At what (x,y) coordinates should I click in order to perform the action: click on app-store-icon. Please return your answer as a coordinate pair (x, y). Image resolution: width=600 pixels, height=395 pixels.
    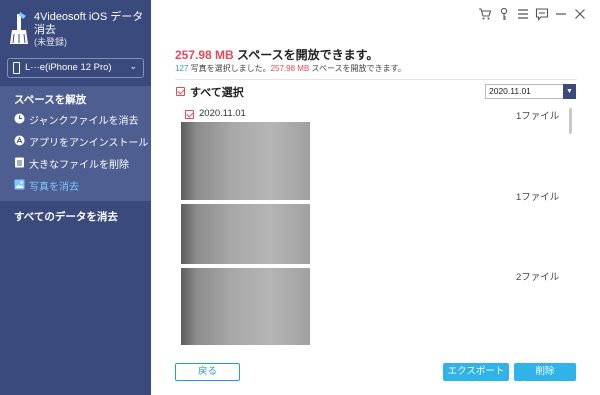
    Looking at the image, I should click on (19, 140).